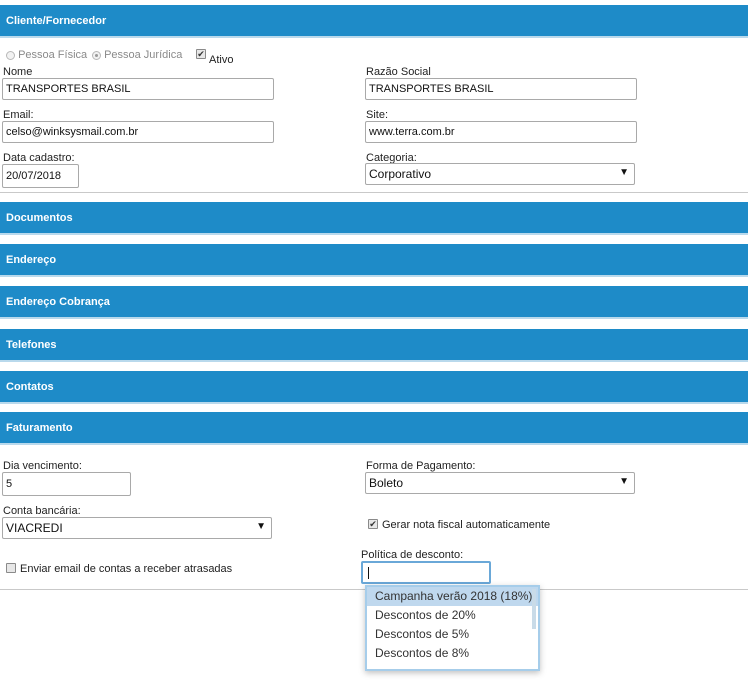 The height and width of the screenshot is (686, 750). What do you see at coordinates (143, 55) in the screenshot?
I see `pessoa-juridica-label: Pessoa Jurídica` at bounding box center [143, 55].